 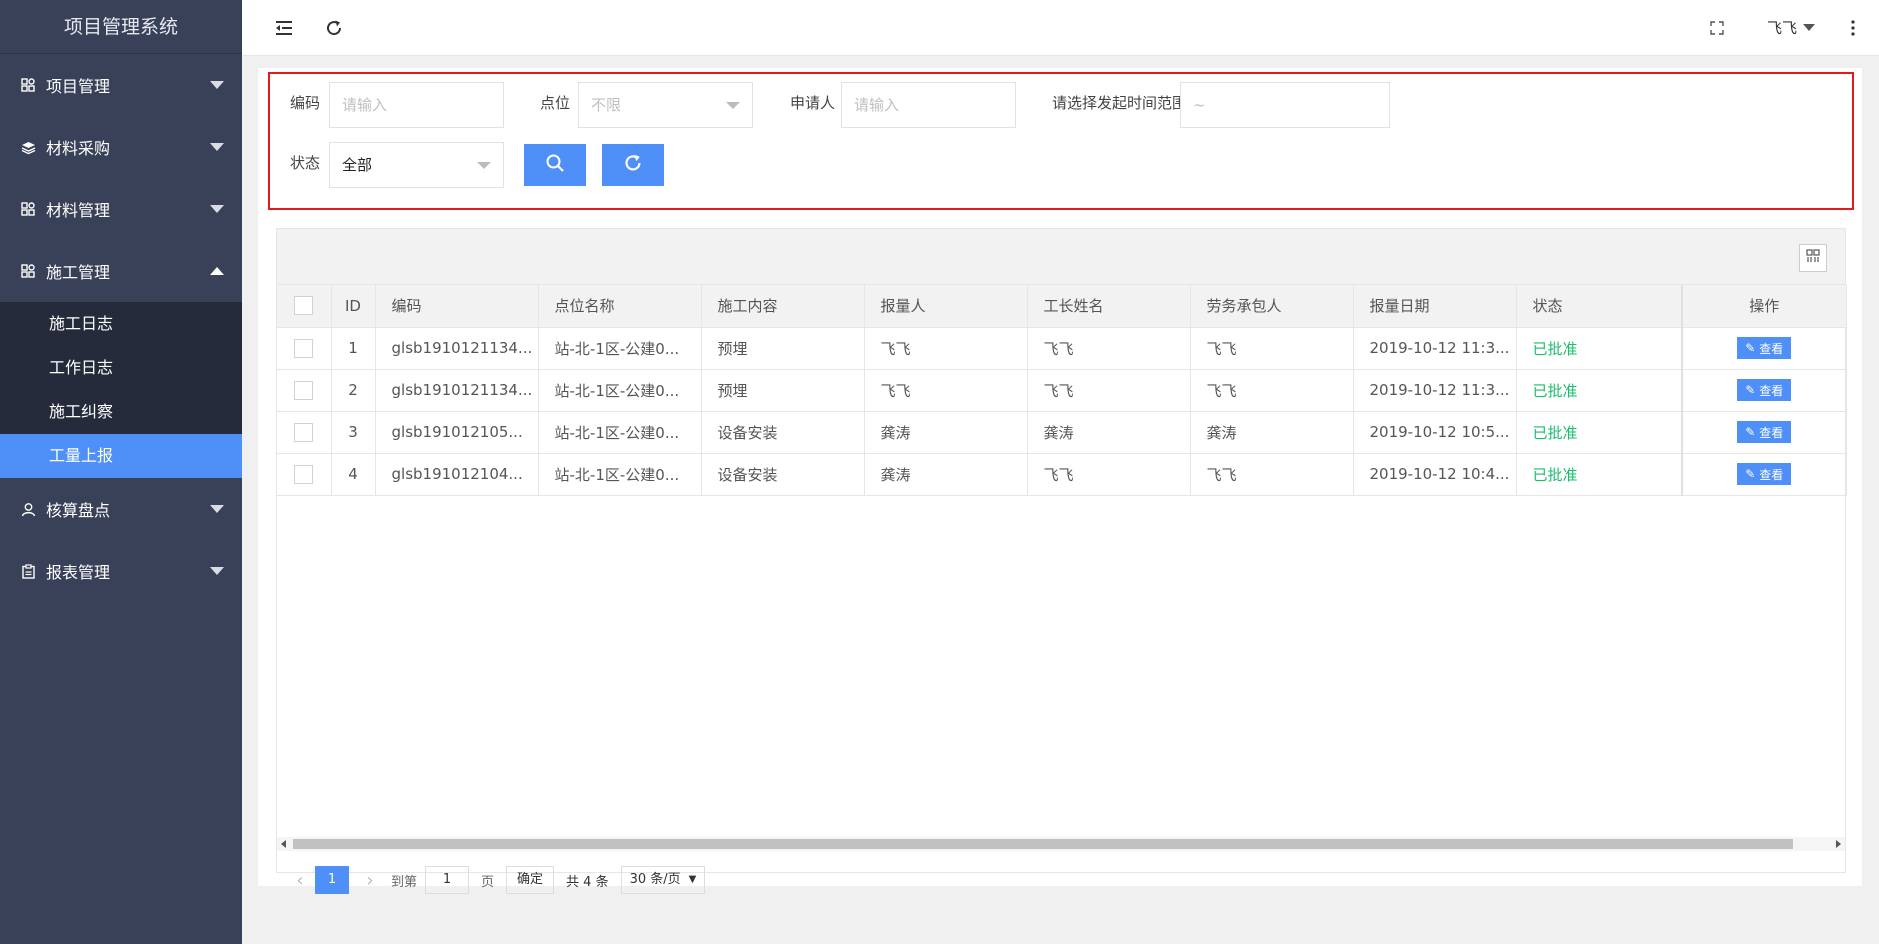 I want to click on collapse-menu-icon, so click(x=284, y=28).